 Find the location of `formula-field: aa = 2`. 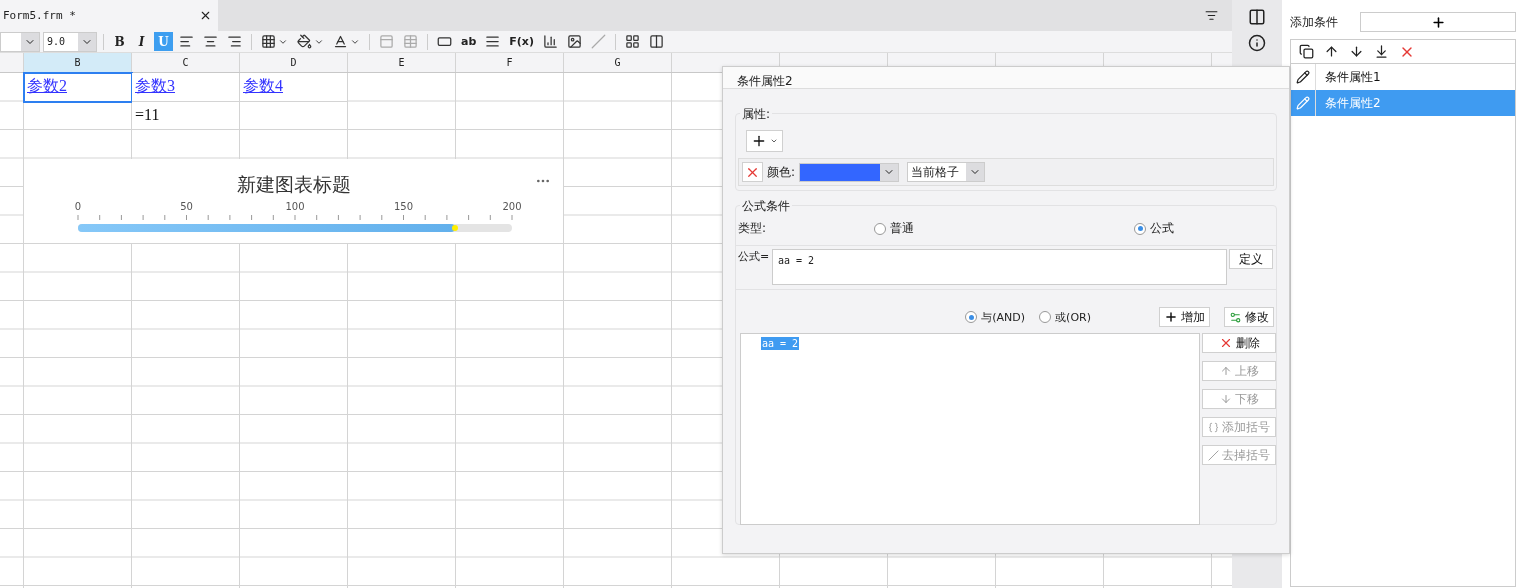

formula-field: aa = 2 is located at coordinates (999, 267).